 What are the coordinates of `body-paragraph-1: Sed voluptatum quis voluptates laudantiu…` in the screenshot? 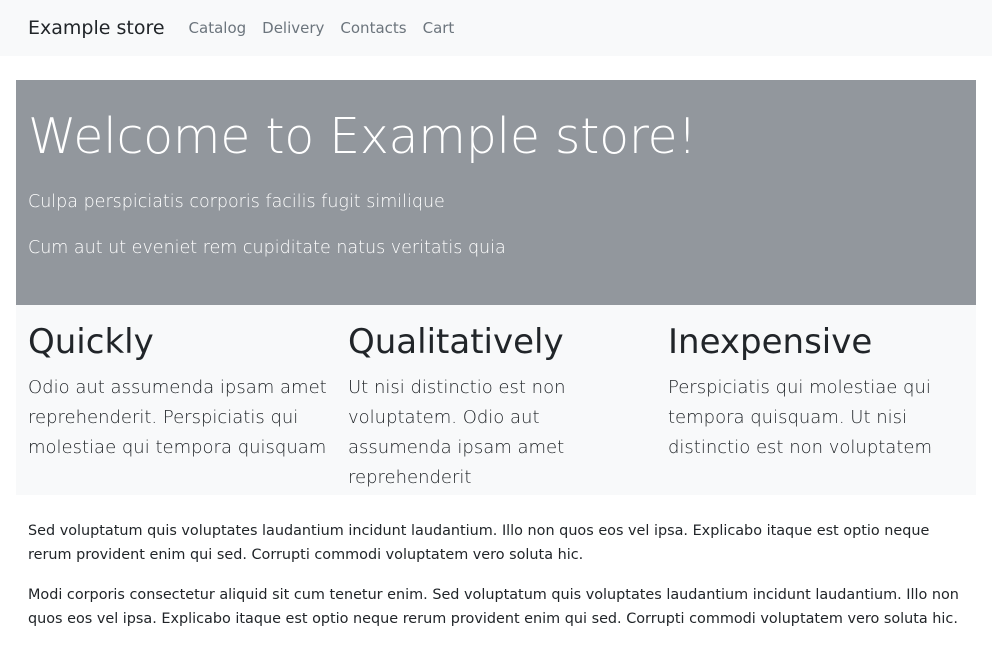 It's located at (479, 543).